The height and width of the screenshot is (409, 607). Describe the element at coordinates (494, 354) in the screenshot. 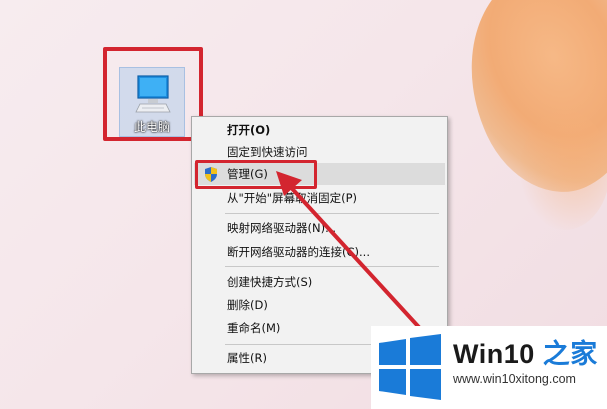

I see `watermark-brand-win10: Win10` at that location.